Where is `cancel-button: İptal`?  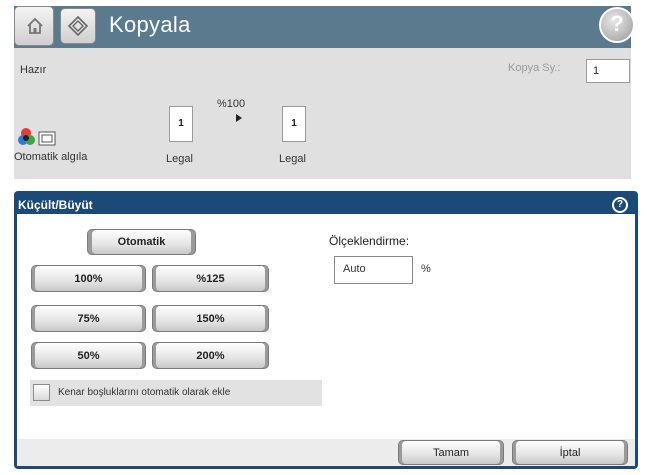 cancel-button: İptal is located at coordinates (570, 452).